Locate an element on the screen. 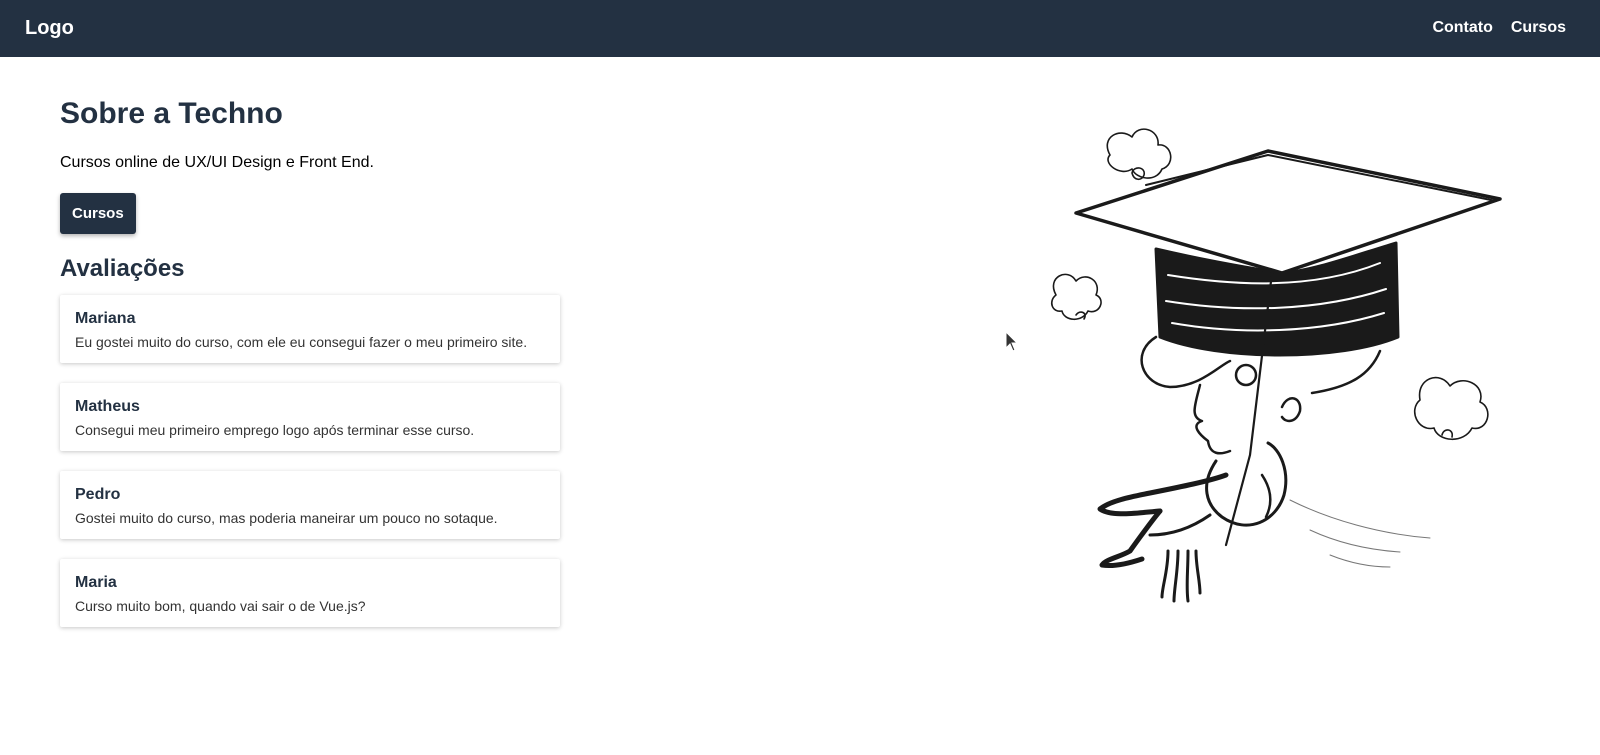 The image size is (1600, 755). reviews-title: Avaliações is located at coordinates (122, 268).